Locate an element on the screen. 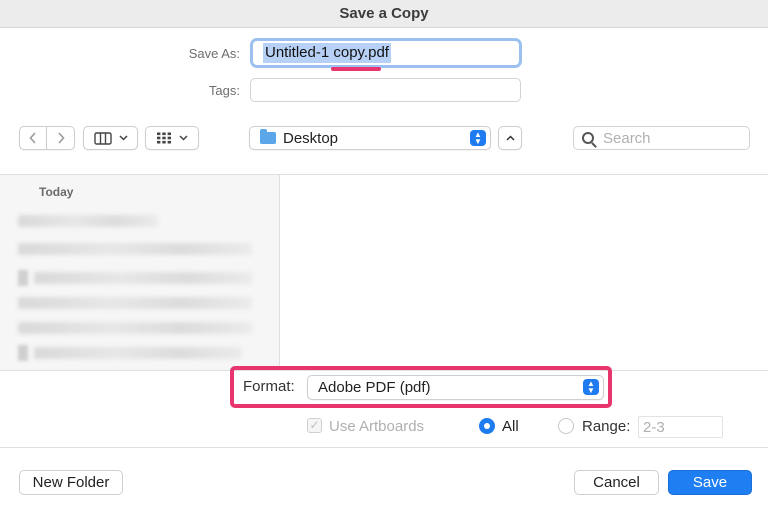  options-bottom-divider is located at coordinates (384, 447).